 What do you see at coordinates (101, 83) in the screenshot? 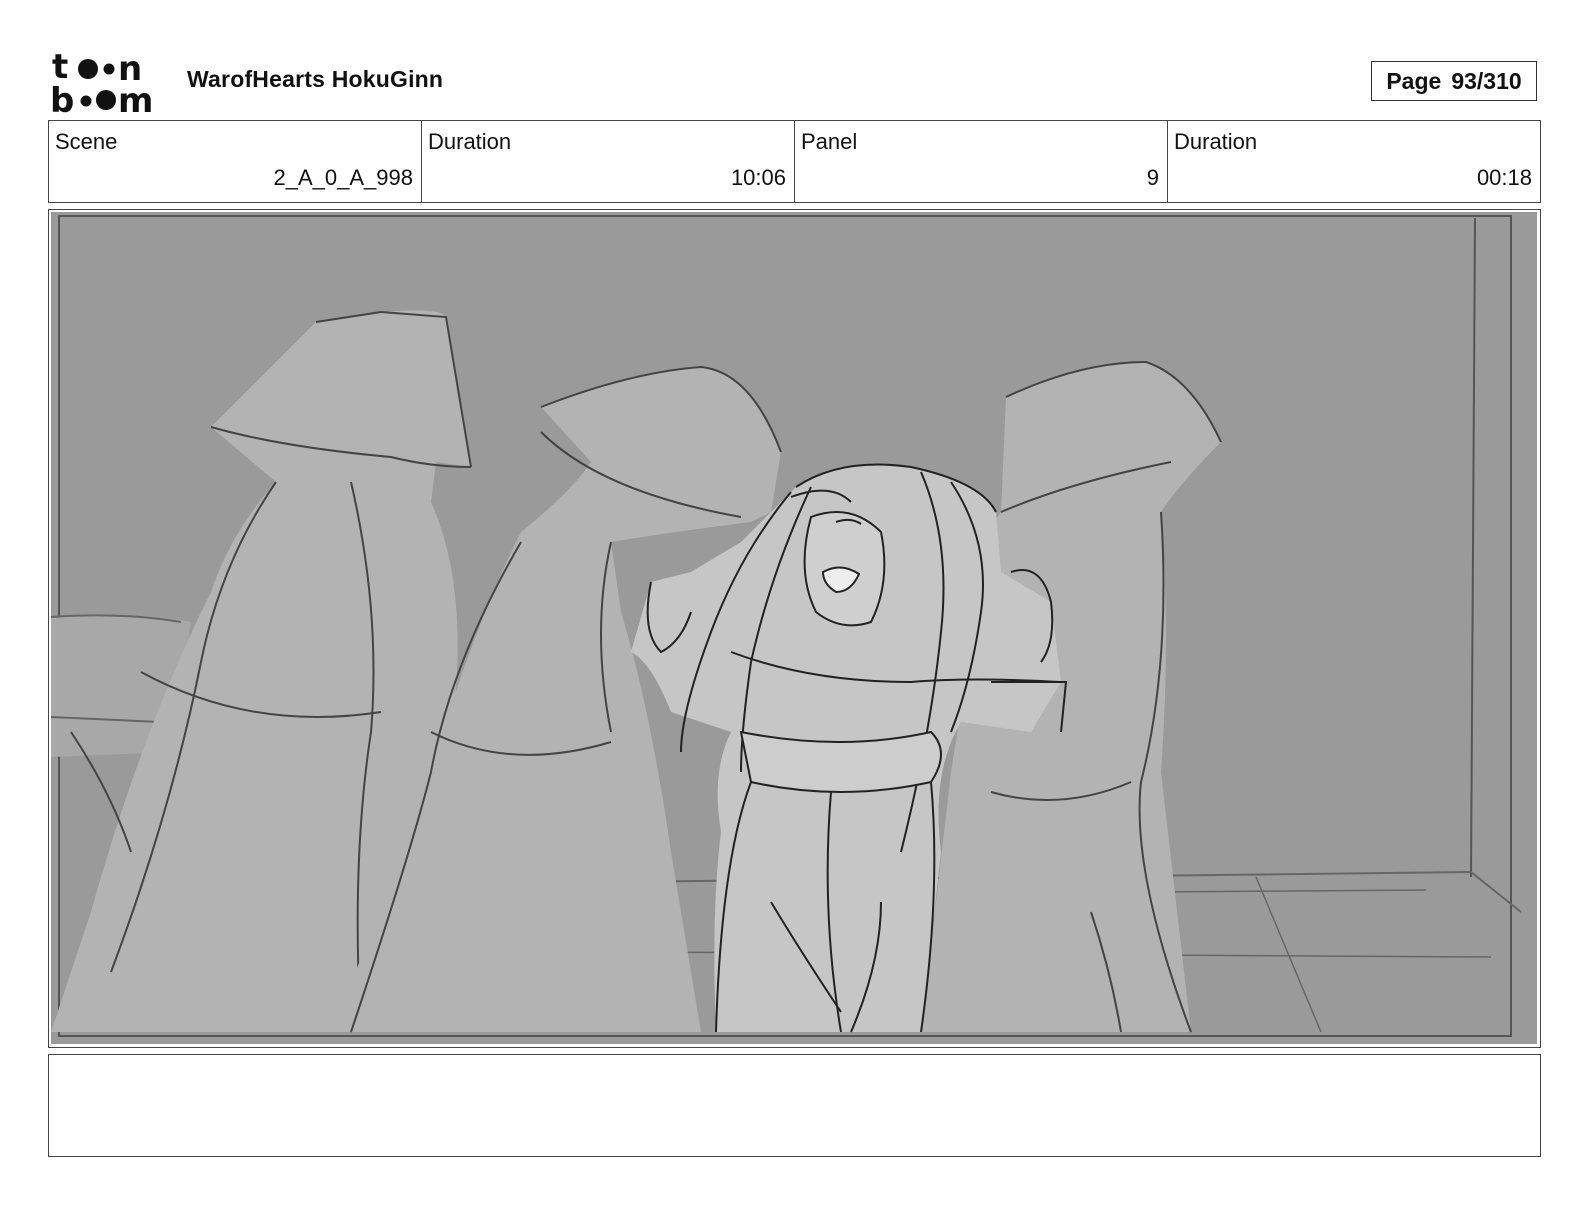
I see `toonboom-logo: t n b m` at bounding box center [101, 83].